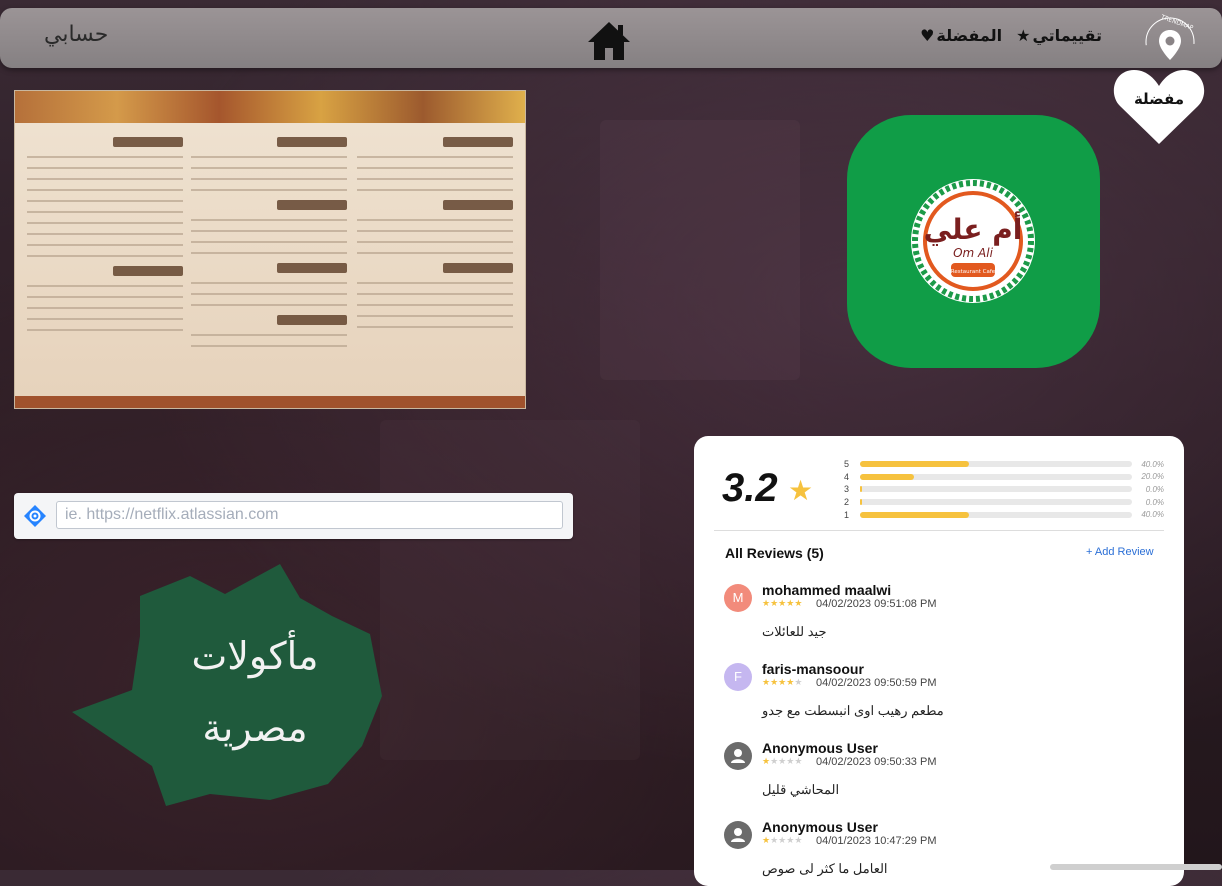 This screenshot has width=1222, height=886. I want to click on add-review-button: + Add Review, so click(1120, 552).